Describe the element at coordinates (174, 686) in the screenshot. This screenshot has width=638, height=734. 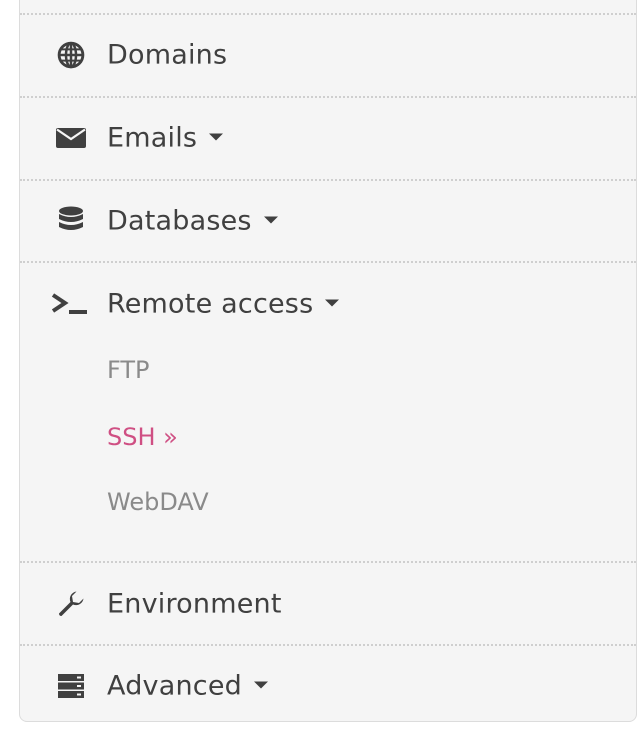
I see `nav-item-label: Advanced` at that location.